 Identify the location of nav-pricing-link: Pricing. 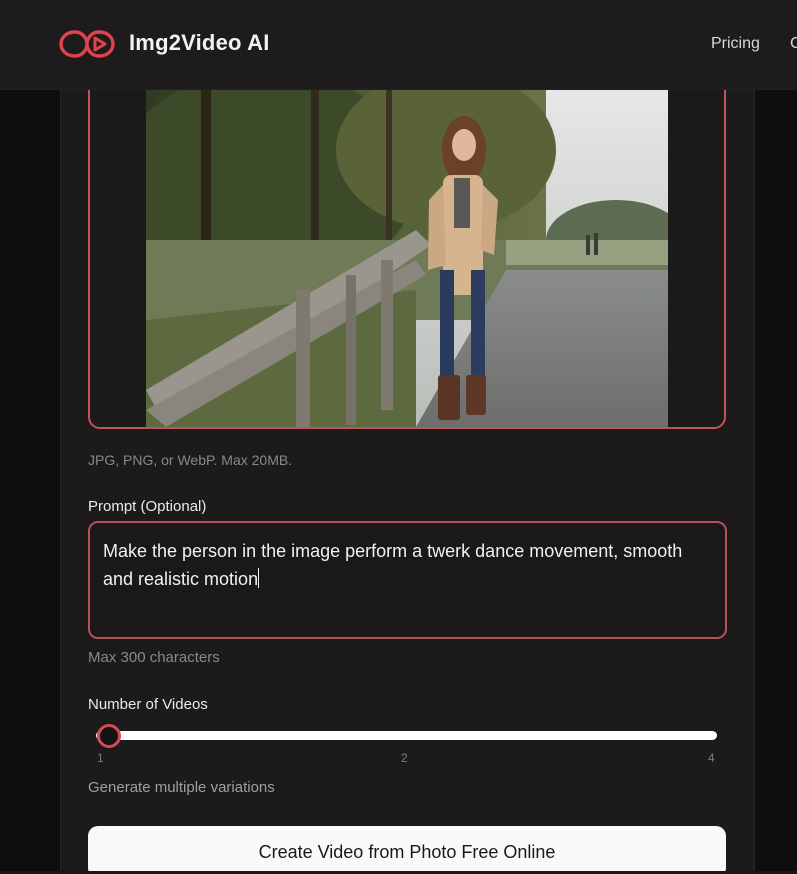
(735, 44).